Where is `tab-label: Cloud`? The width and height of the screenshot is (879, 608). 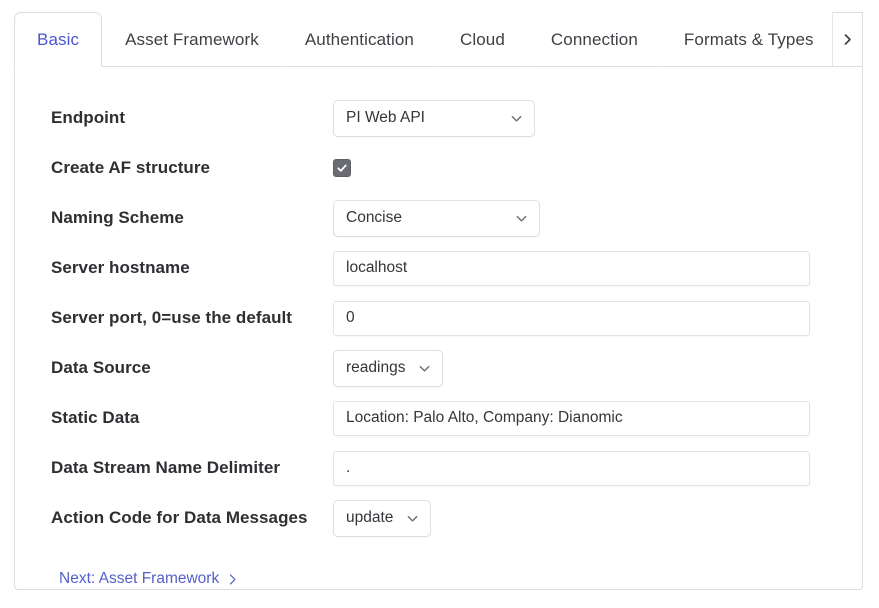
tab-label: Cloud is located at coordinates (482, 39).